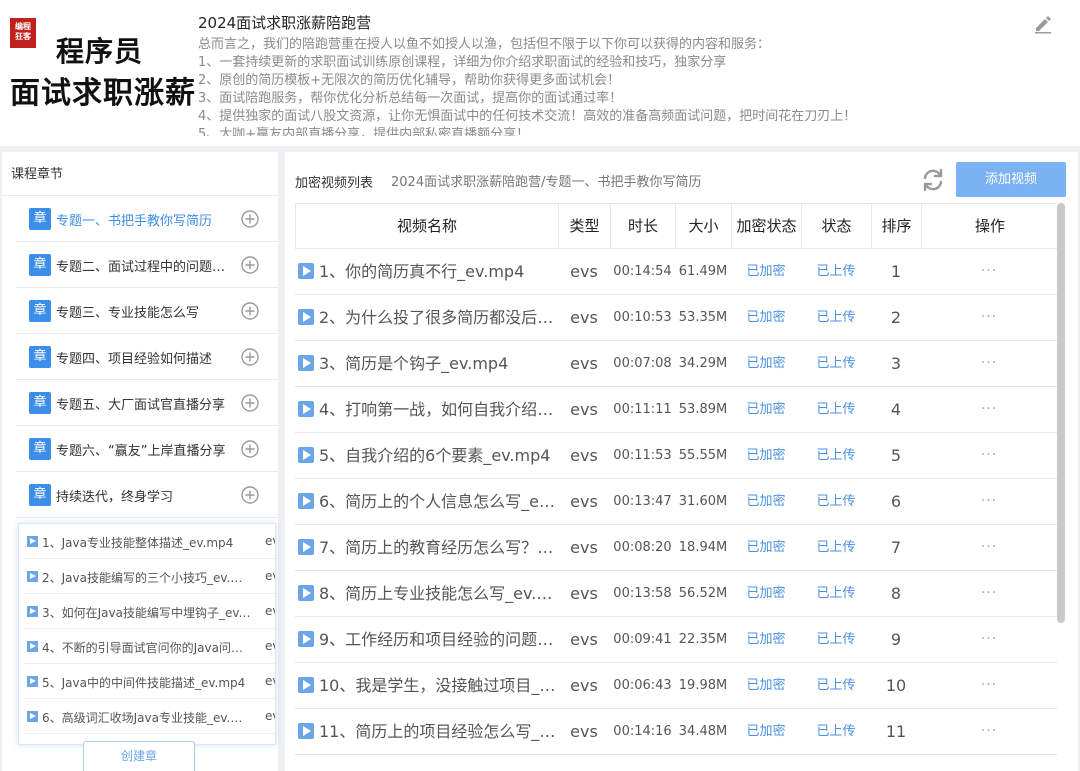 The height and width of the screenshot is (771, 1080). Describe the element at coordinates (642, 685) in the screenshot. I see `cell-duration: 00:06:43` at that location.